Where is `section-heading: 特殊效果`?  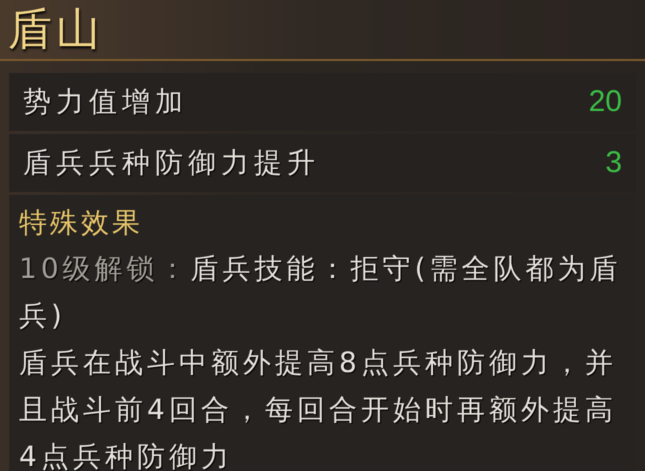
section-heading: 特殊效果 is located at coordinates (81, 223).